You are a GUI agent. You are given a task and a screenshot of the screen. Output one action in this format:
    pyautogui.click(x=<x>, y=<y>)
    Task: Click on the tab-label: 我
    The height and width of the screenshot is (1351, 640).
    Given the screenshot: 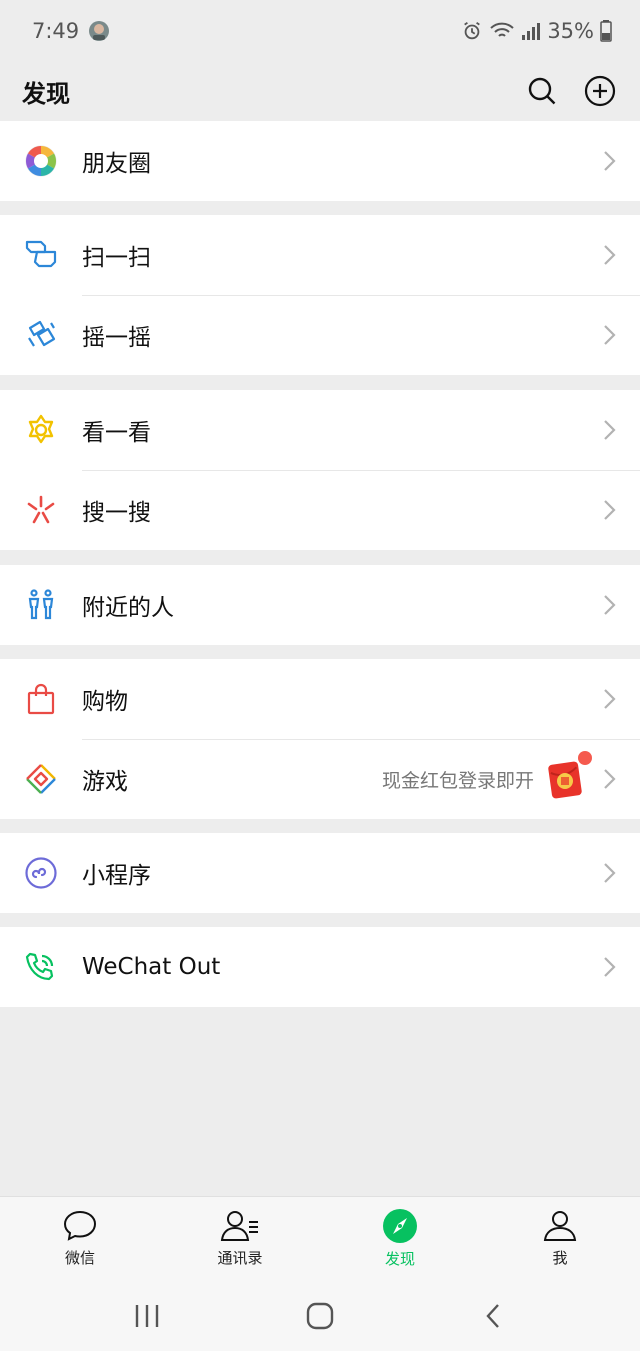 What is the action you would take?
    pyautogui.click(x=560, y=1258)
    